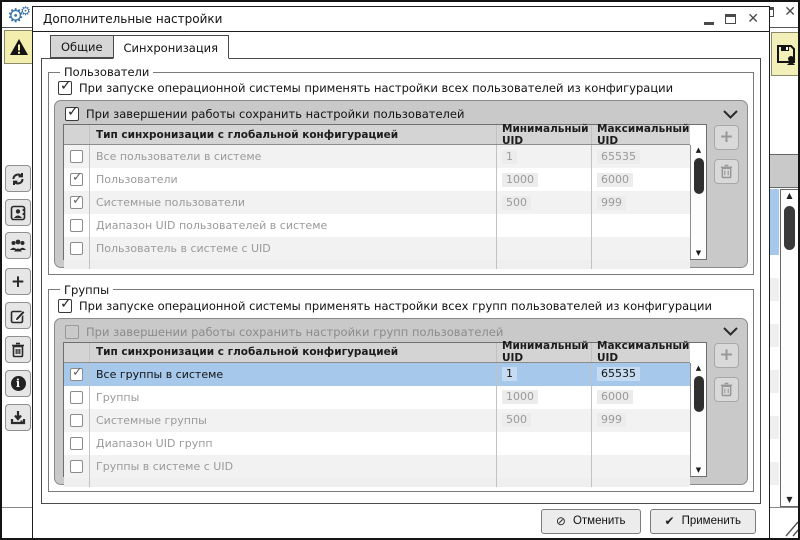 The height and width of the screenshot is (540, 800). What do you see at coordinates (698, 202) in the screenshot?
I see `users-table-scrollbar: ▲ ▼` at bounding box center [698, 202].